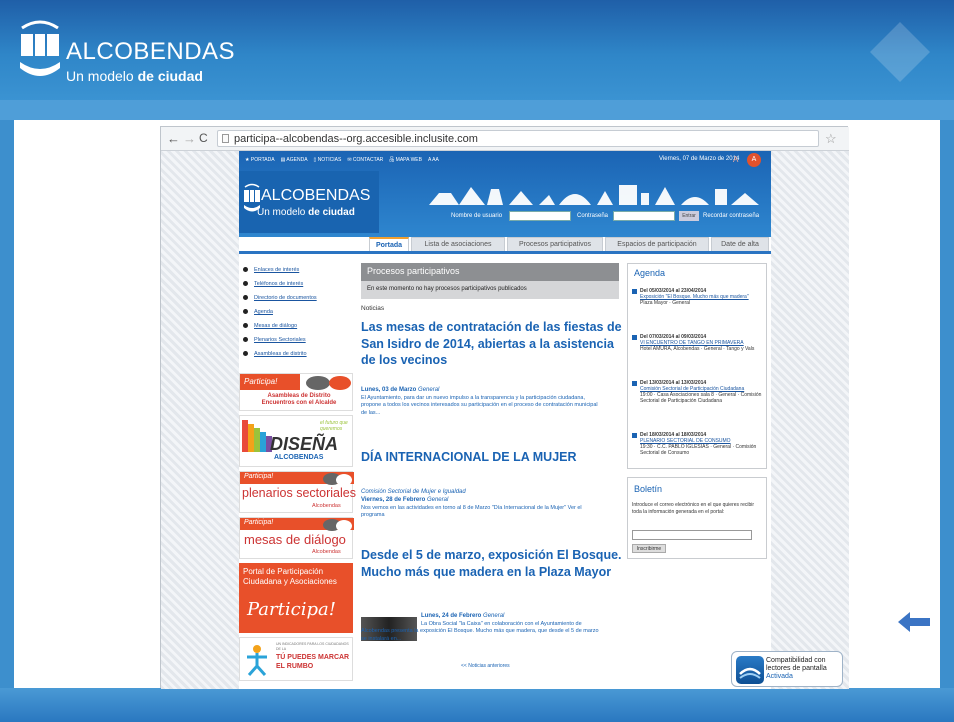 The image size is (954, 722). I want to click on sidebar-item-enlaces: Enlaces de interés, so click(271, 270).